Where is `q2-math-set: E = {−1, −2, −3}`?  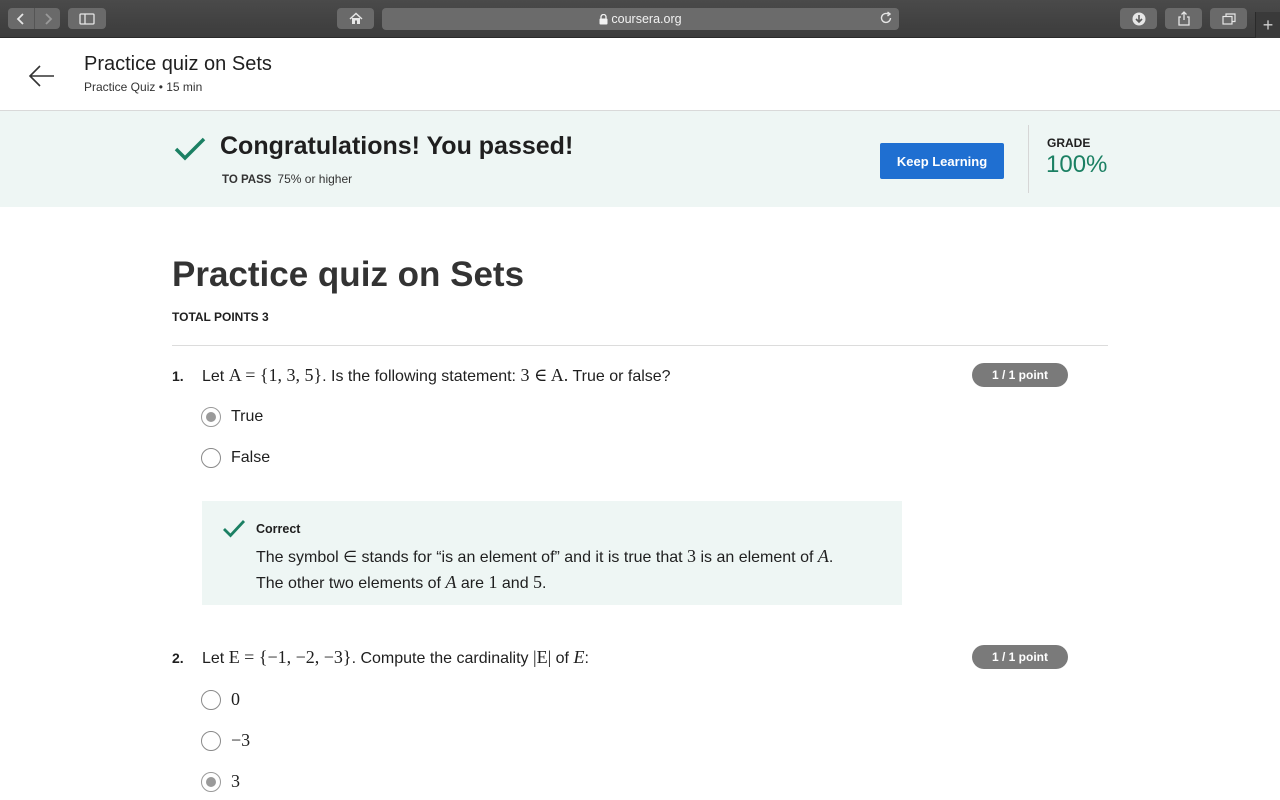
q2-math-set: E = {−1, −2, −3} is located at coordinates (290, 657).